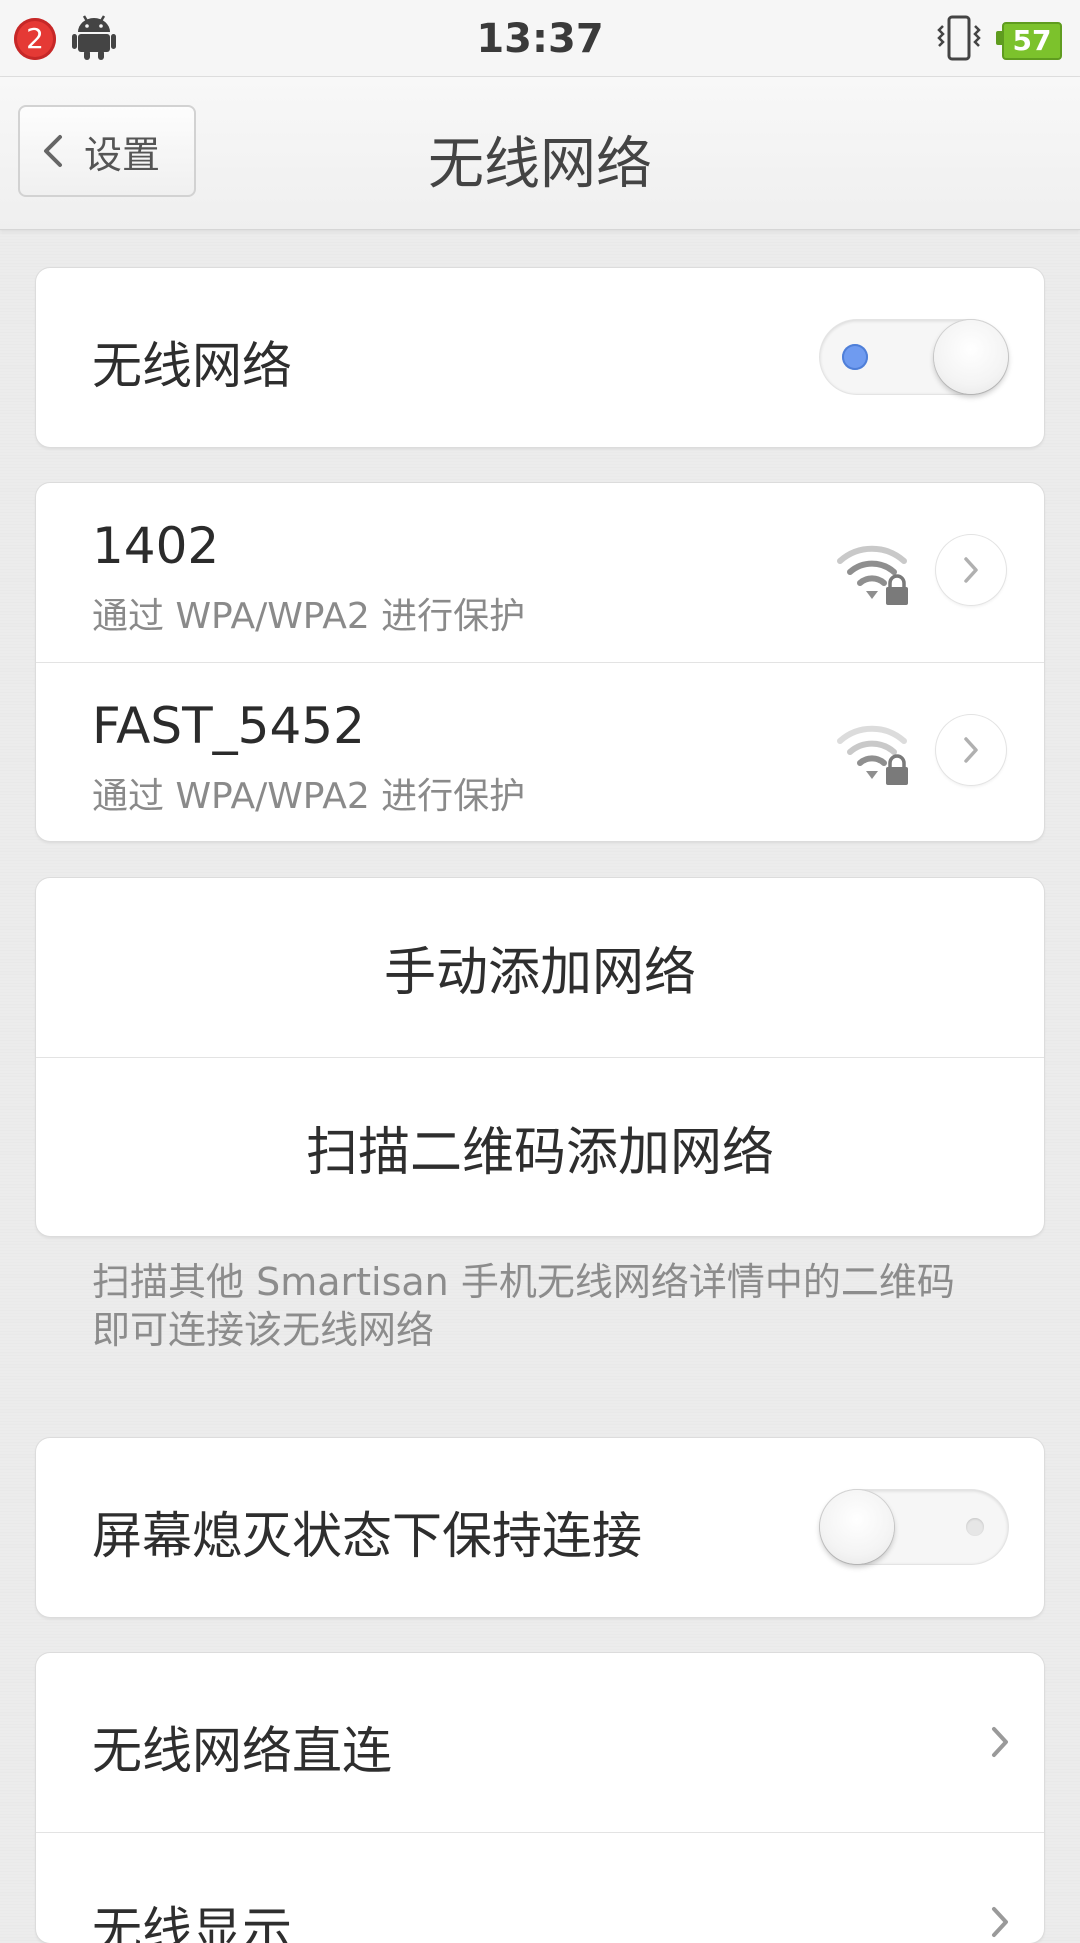  What do you see at coordinates (540, 164) in the screenshot?
I see `page-title: 无线网络` at bounding box center [540, 164].